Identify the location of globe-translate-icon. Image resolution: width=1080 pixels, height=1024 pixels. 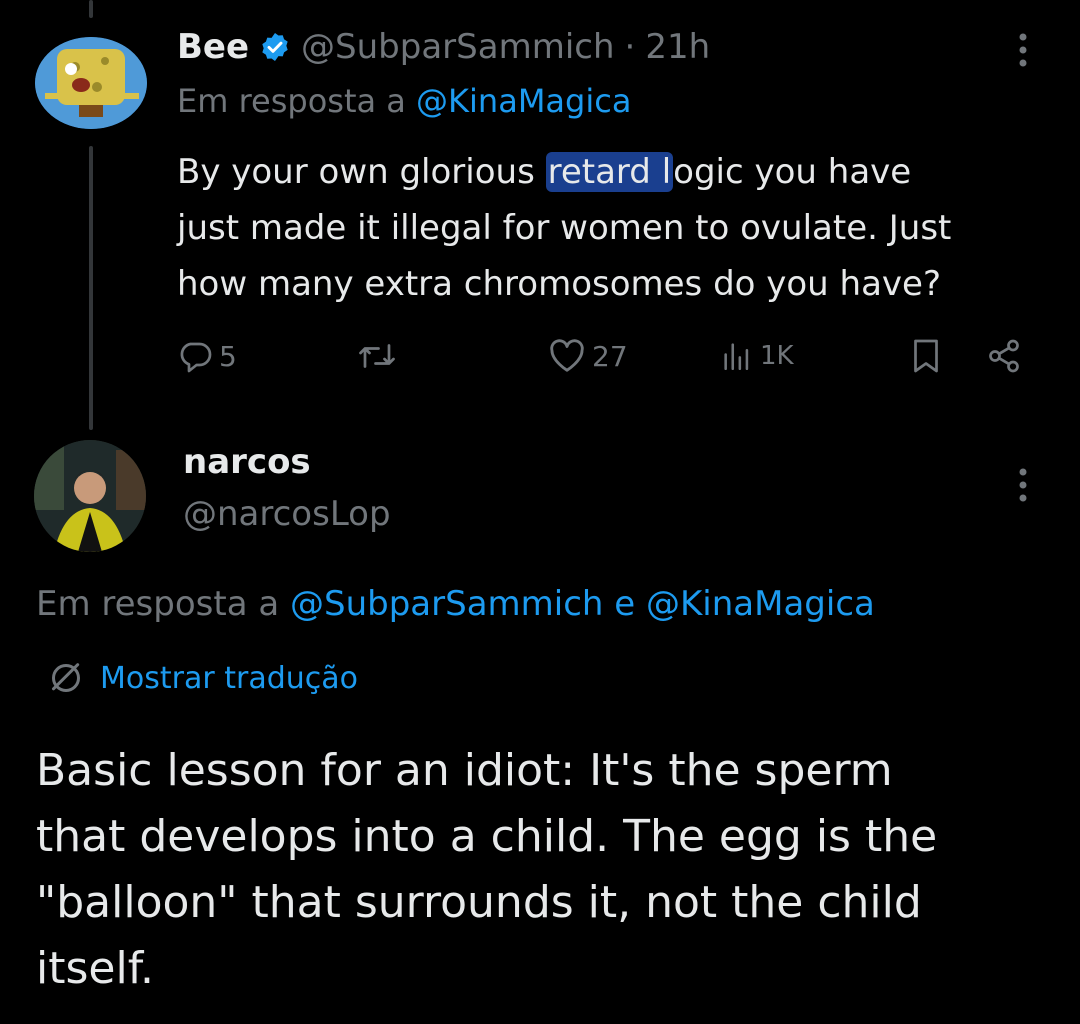
(66, 678).